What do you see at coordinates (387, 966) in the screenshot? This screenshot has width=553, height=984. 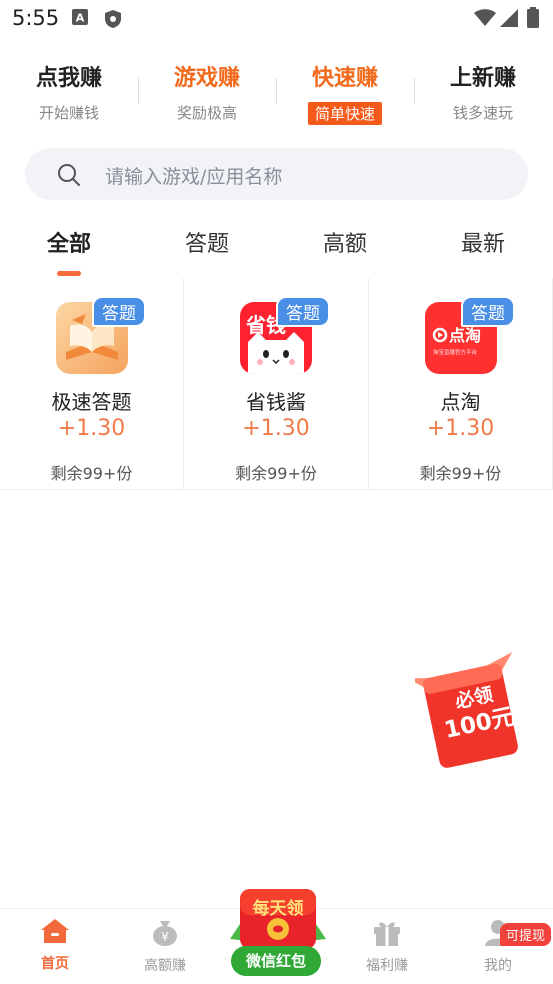 I see `bottom-nav-label: 福利赚` at bounding box center [387, 966].